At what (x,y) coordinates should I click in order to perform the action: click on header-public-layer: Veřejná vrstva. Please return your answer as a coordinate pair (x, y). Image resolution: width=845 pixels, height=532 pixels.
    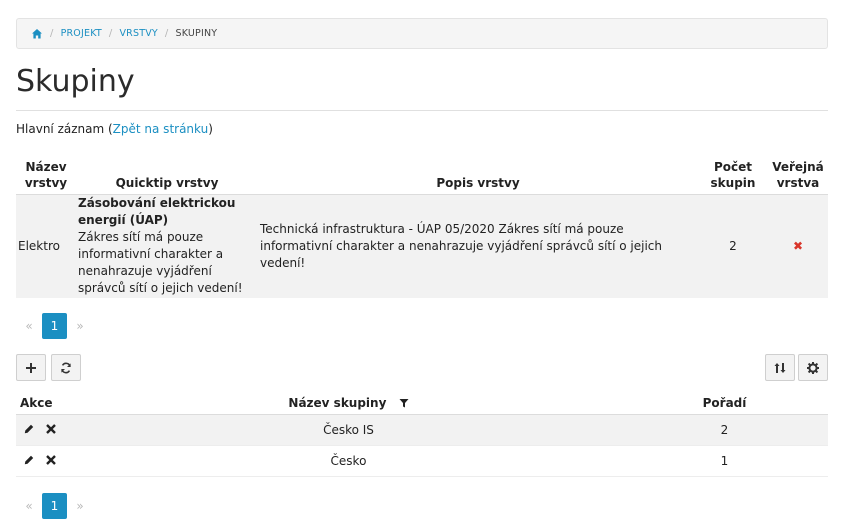
    Looking at the image, I should click on (798, 176).